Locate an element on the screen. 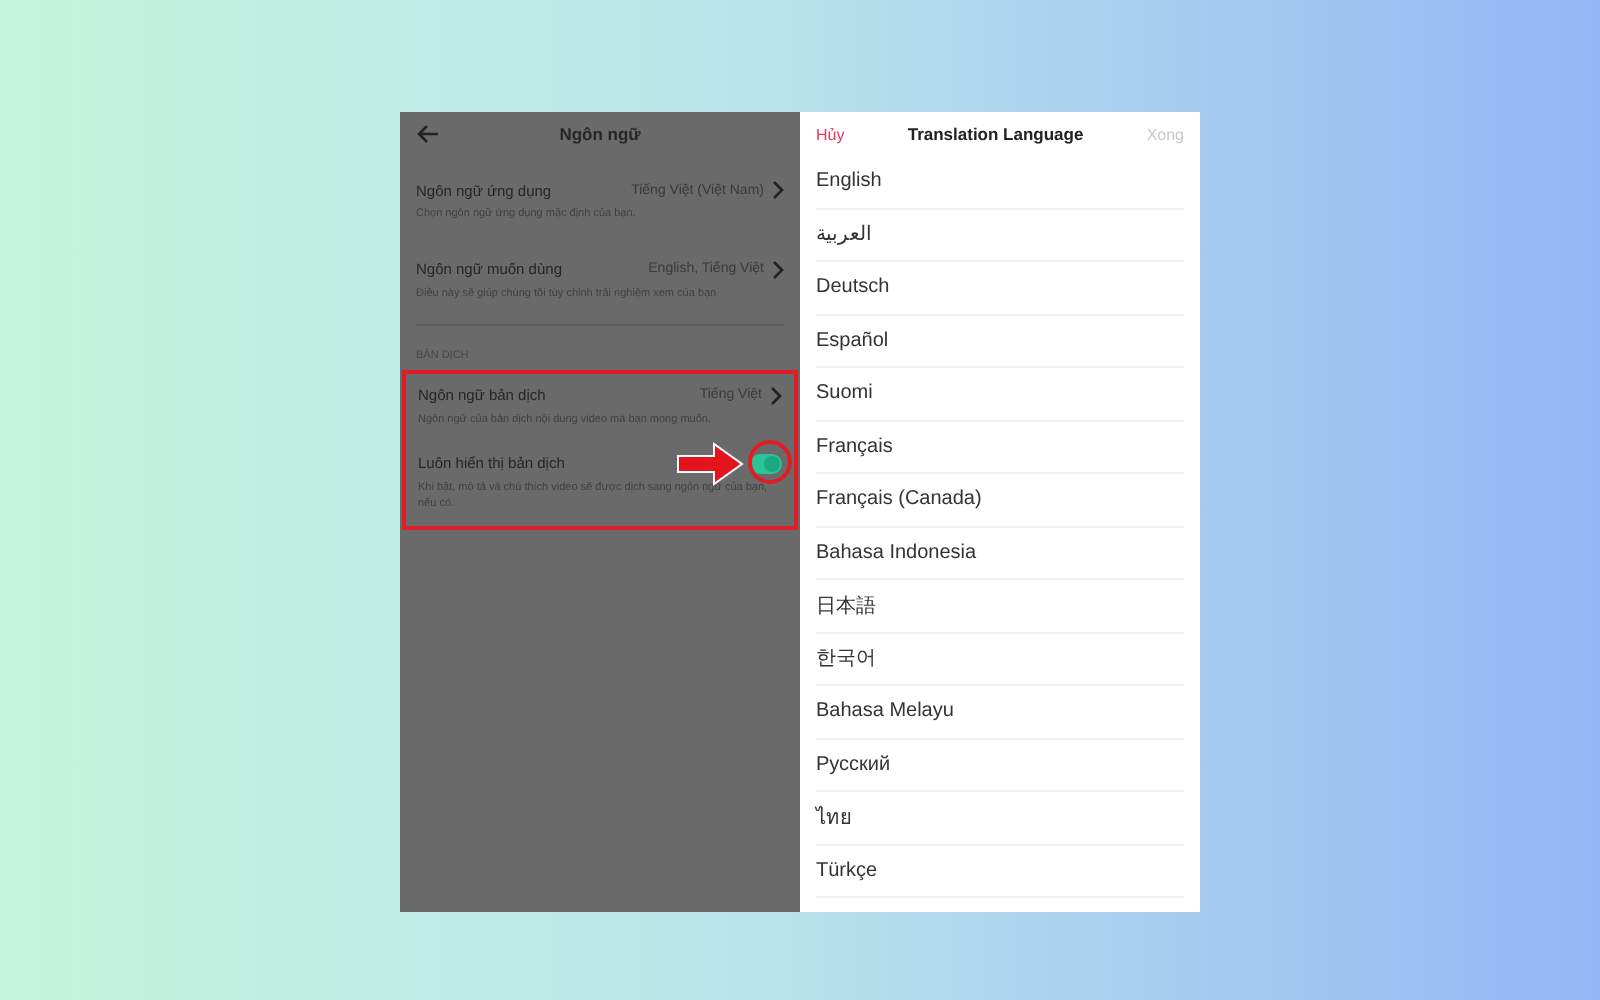  language-option: ไทย is located at coordinates (834, 817).